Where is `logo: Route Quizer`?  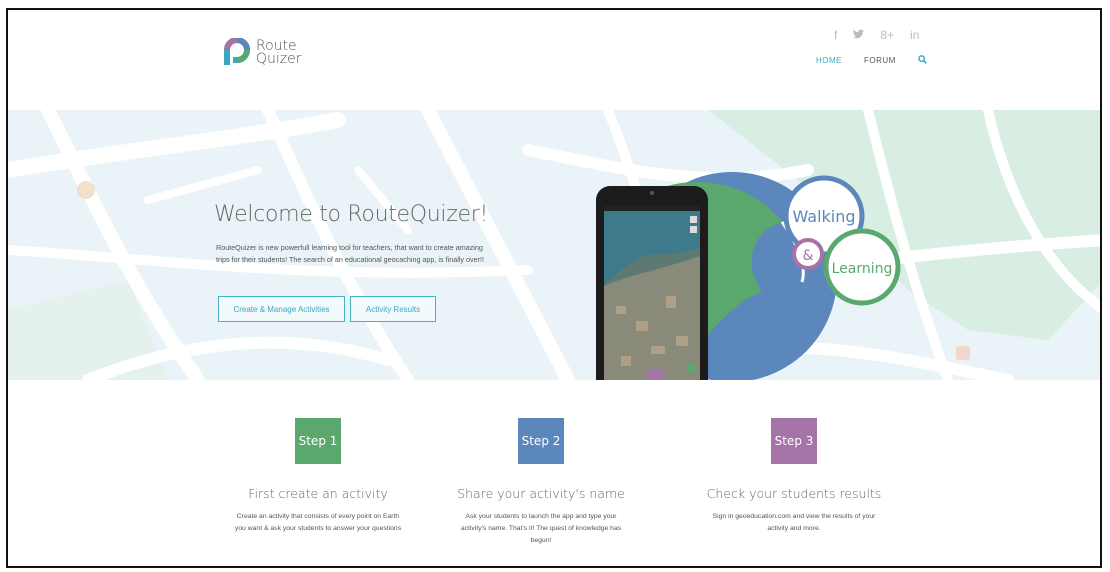
logo: Route Quizer is located at coordinates (262, 53).